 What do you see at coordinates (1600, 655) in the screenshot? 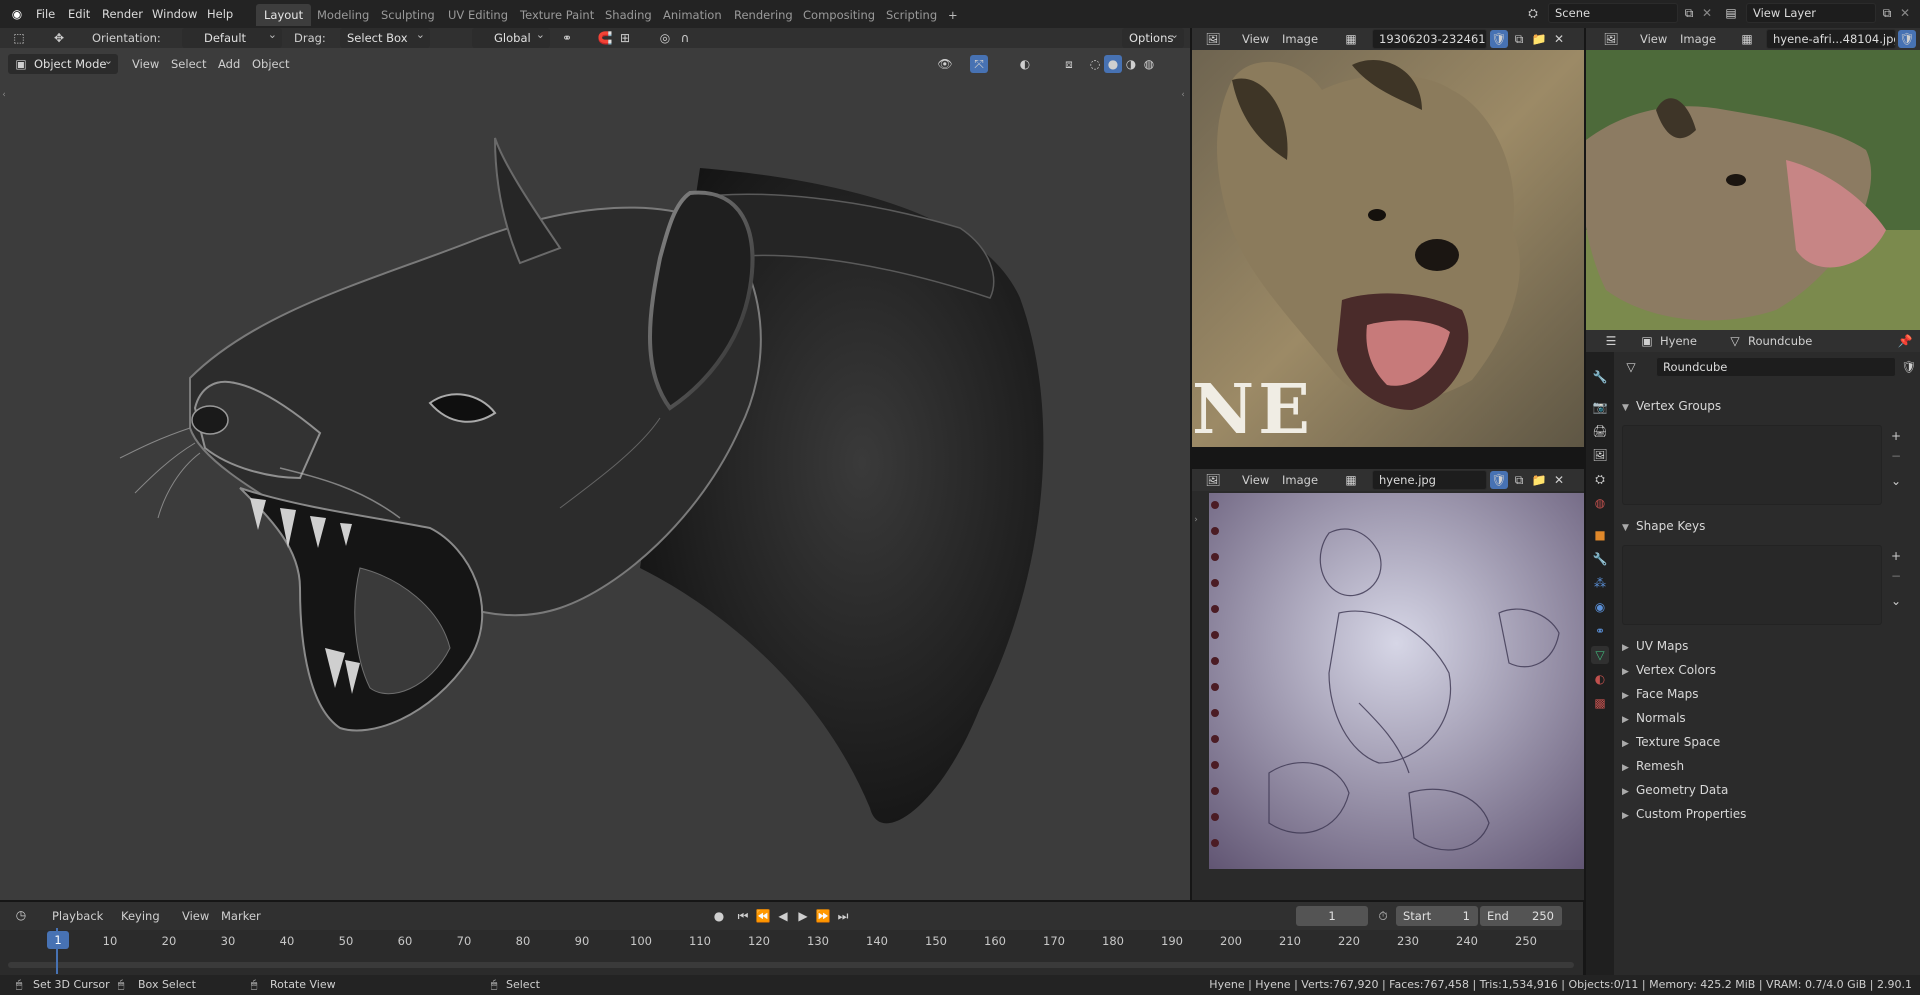
I see `mesh-data-tab-icon: ▽` at bounding box center [1600, 655].